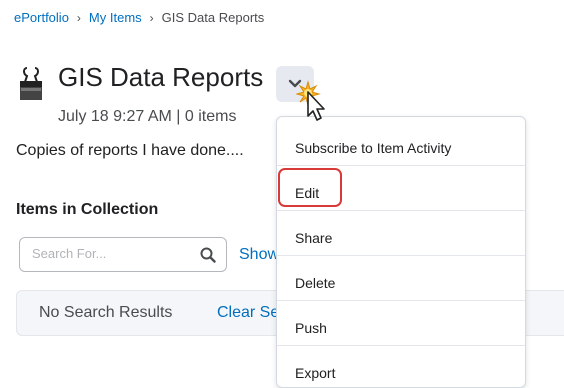  I want to click on edit-highlight-annotation, so click(310, 187).